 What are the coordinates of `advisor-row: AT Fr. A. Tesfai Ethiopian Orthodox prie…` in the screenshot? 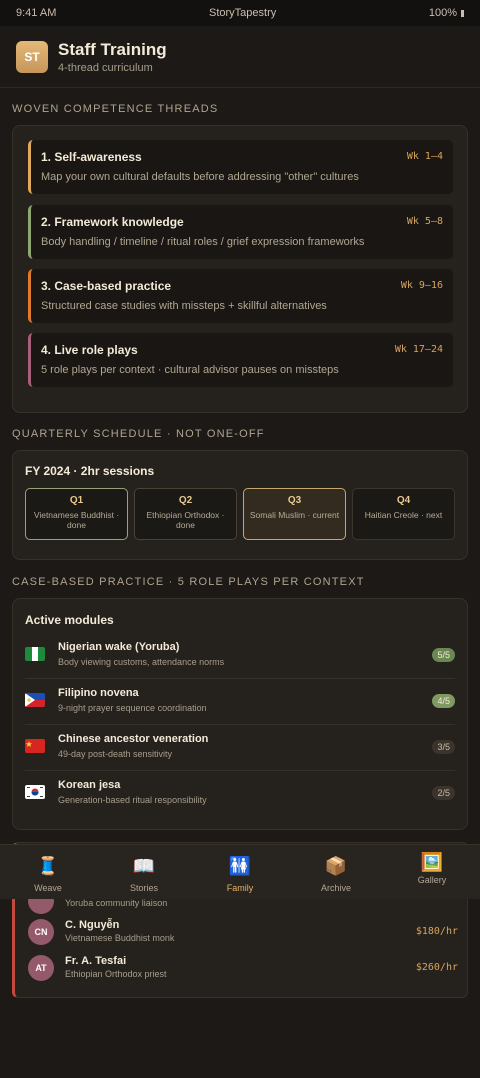 It's located at (243, 969).